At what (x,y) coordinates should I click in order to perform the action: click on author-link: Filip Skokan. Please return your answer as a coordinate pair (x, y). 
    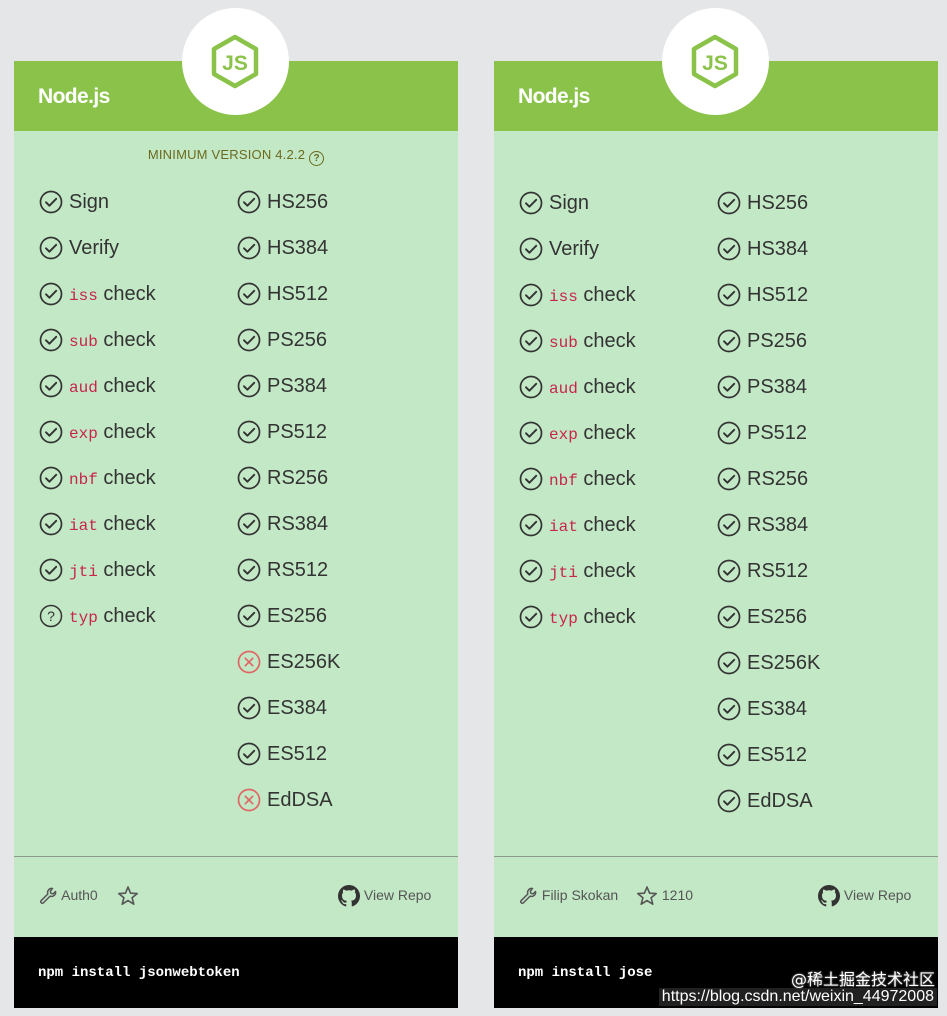
    Looking at the image, I should click on (568, 895).